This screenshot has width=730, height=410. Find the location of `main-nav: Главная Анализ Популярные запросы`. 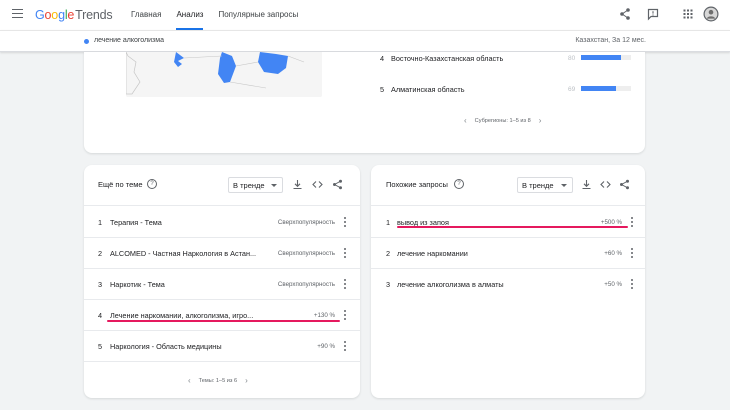

main-nav: Главная Анализ Популярные запросы is located at coordinates (222, 15).